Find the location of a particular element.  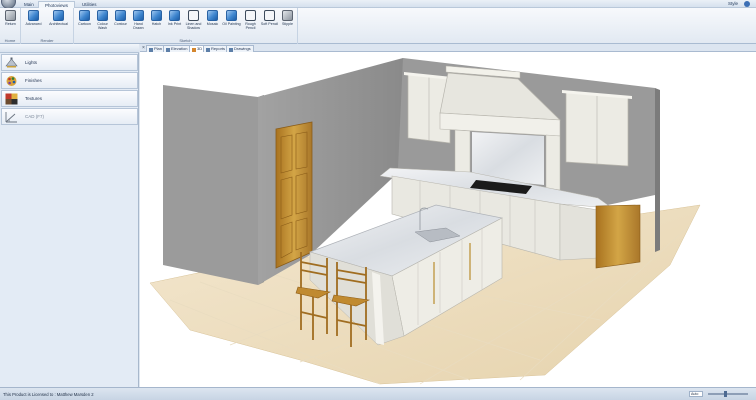

oil-painting-icon is located at coordinates (231, 15).